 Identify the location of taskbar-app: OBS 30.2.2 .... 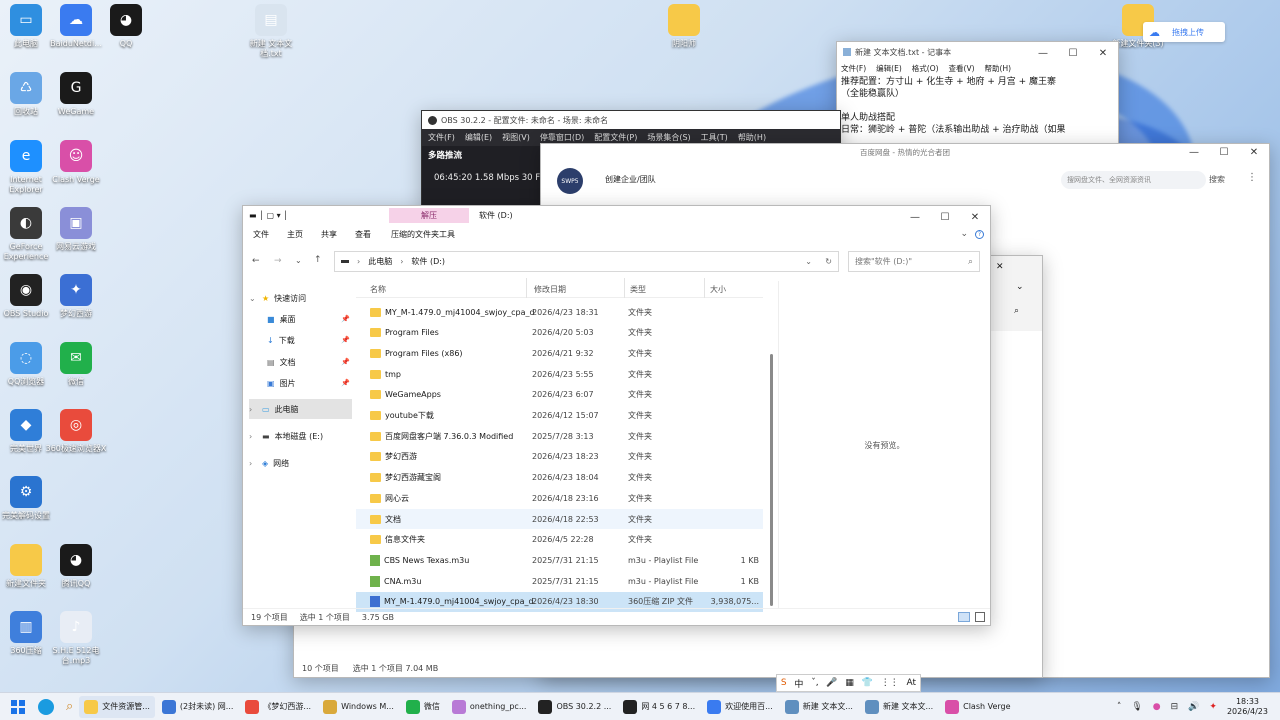
(574, 707).